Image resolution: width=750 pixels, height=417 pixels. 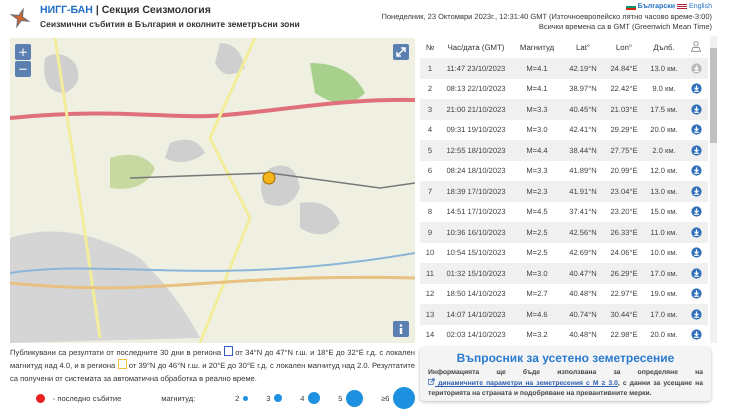 What do you see at coordinates (23, 69) in the screenshot?
I see `zoom-out-button: −` at bounding box center [23, 69].